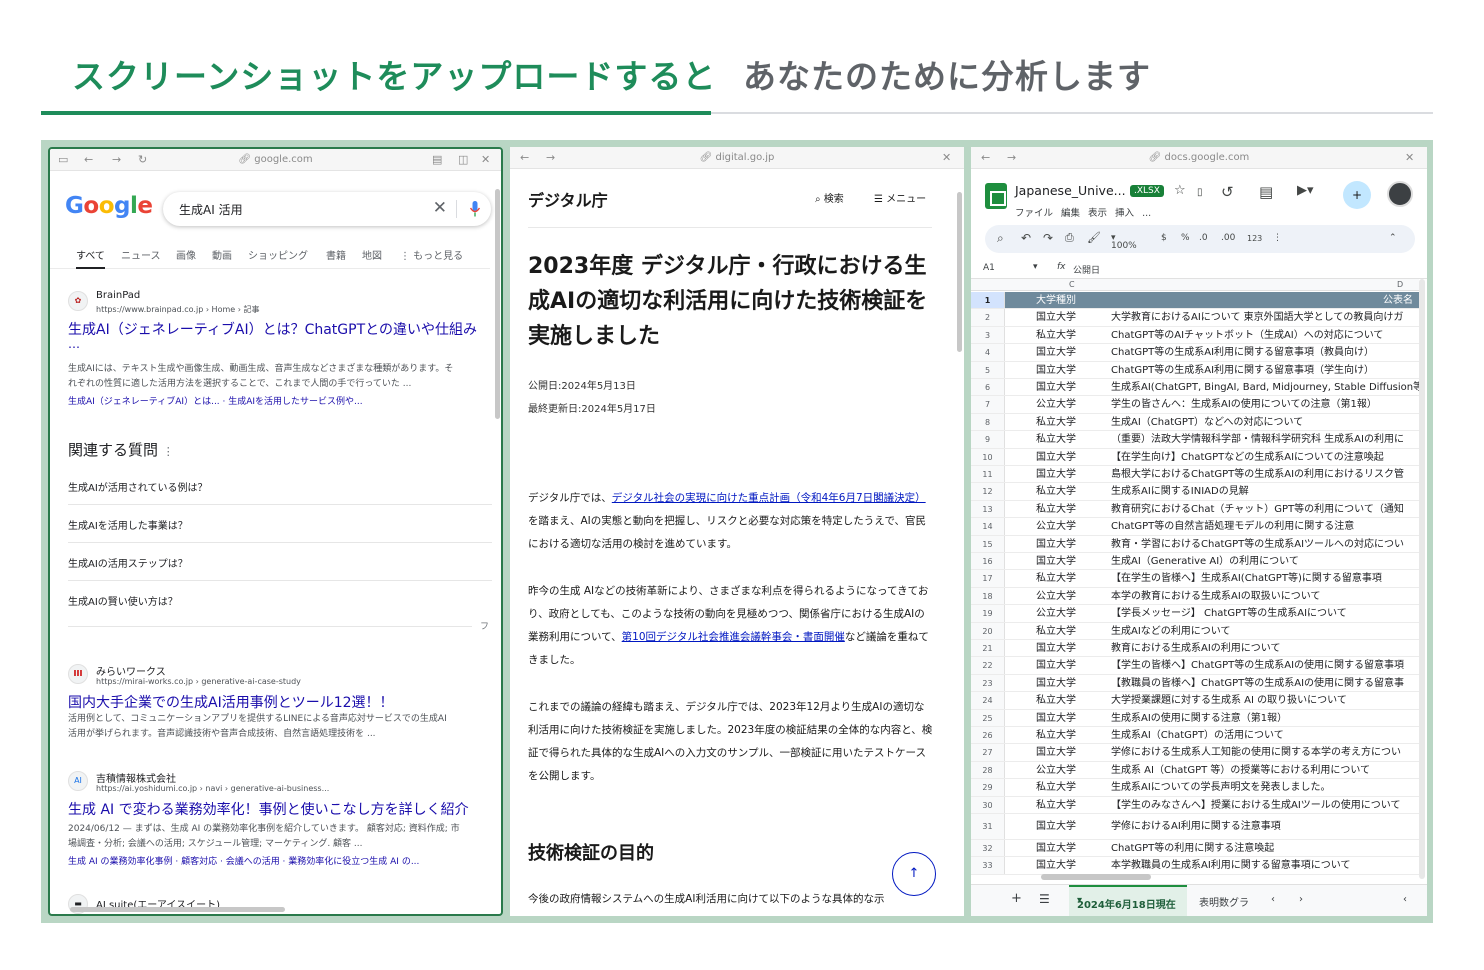 This screenshot has width=1484, height=970. Describe the element at coordinates (336, 254) in the screenshot. I see `tab-books: 書籍` at that location.